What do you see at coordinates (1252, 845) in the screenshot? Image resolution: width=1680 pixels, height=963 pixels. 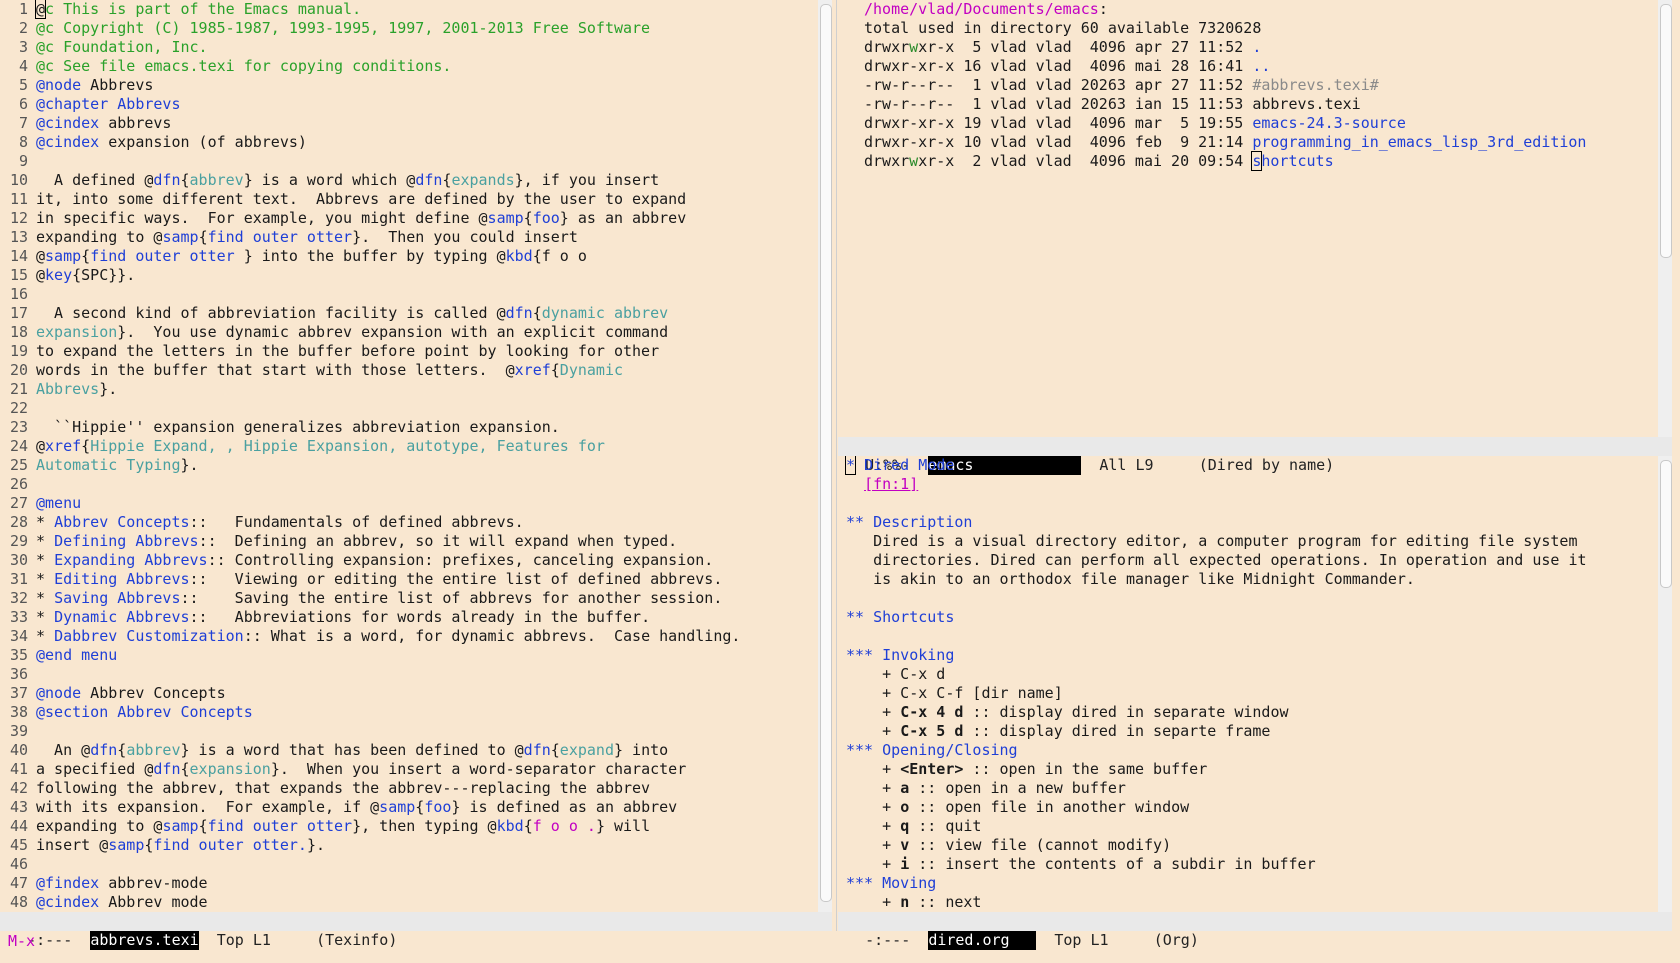 I see `org-line: + v :: view file (cannot modify)` at bounding box center [1252, 845].